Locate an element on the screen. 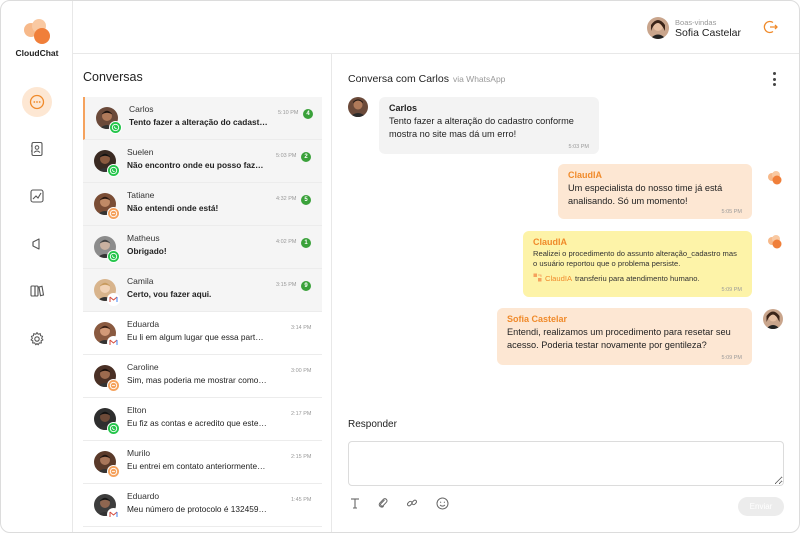  nav-contacts-icon is located at coordinates (37, 149).